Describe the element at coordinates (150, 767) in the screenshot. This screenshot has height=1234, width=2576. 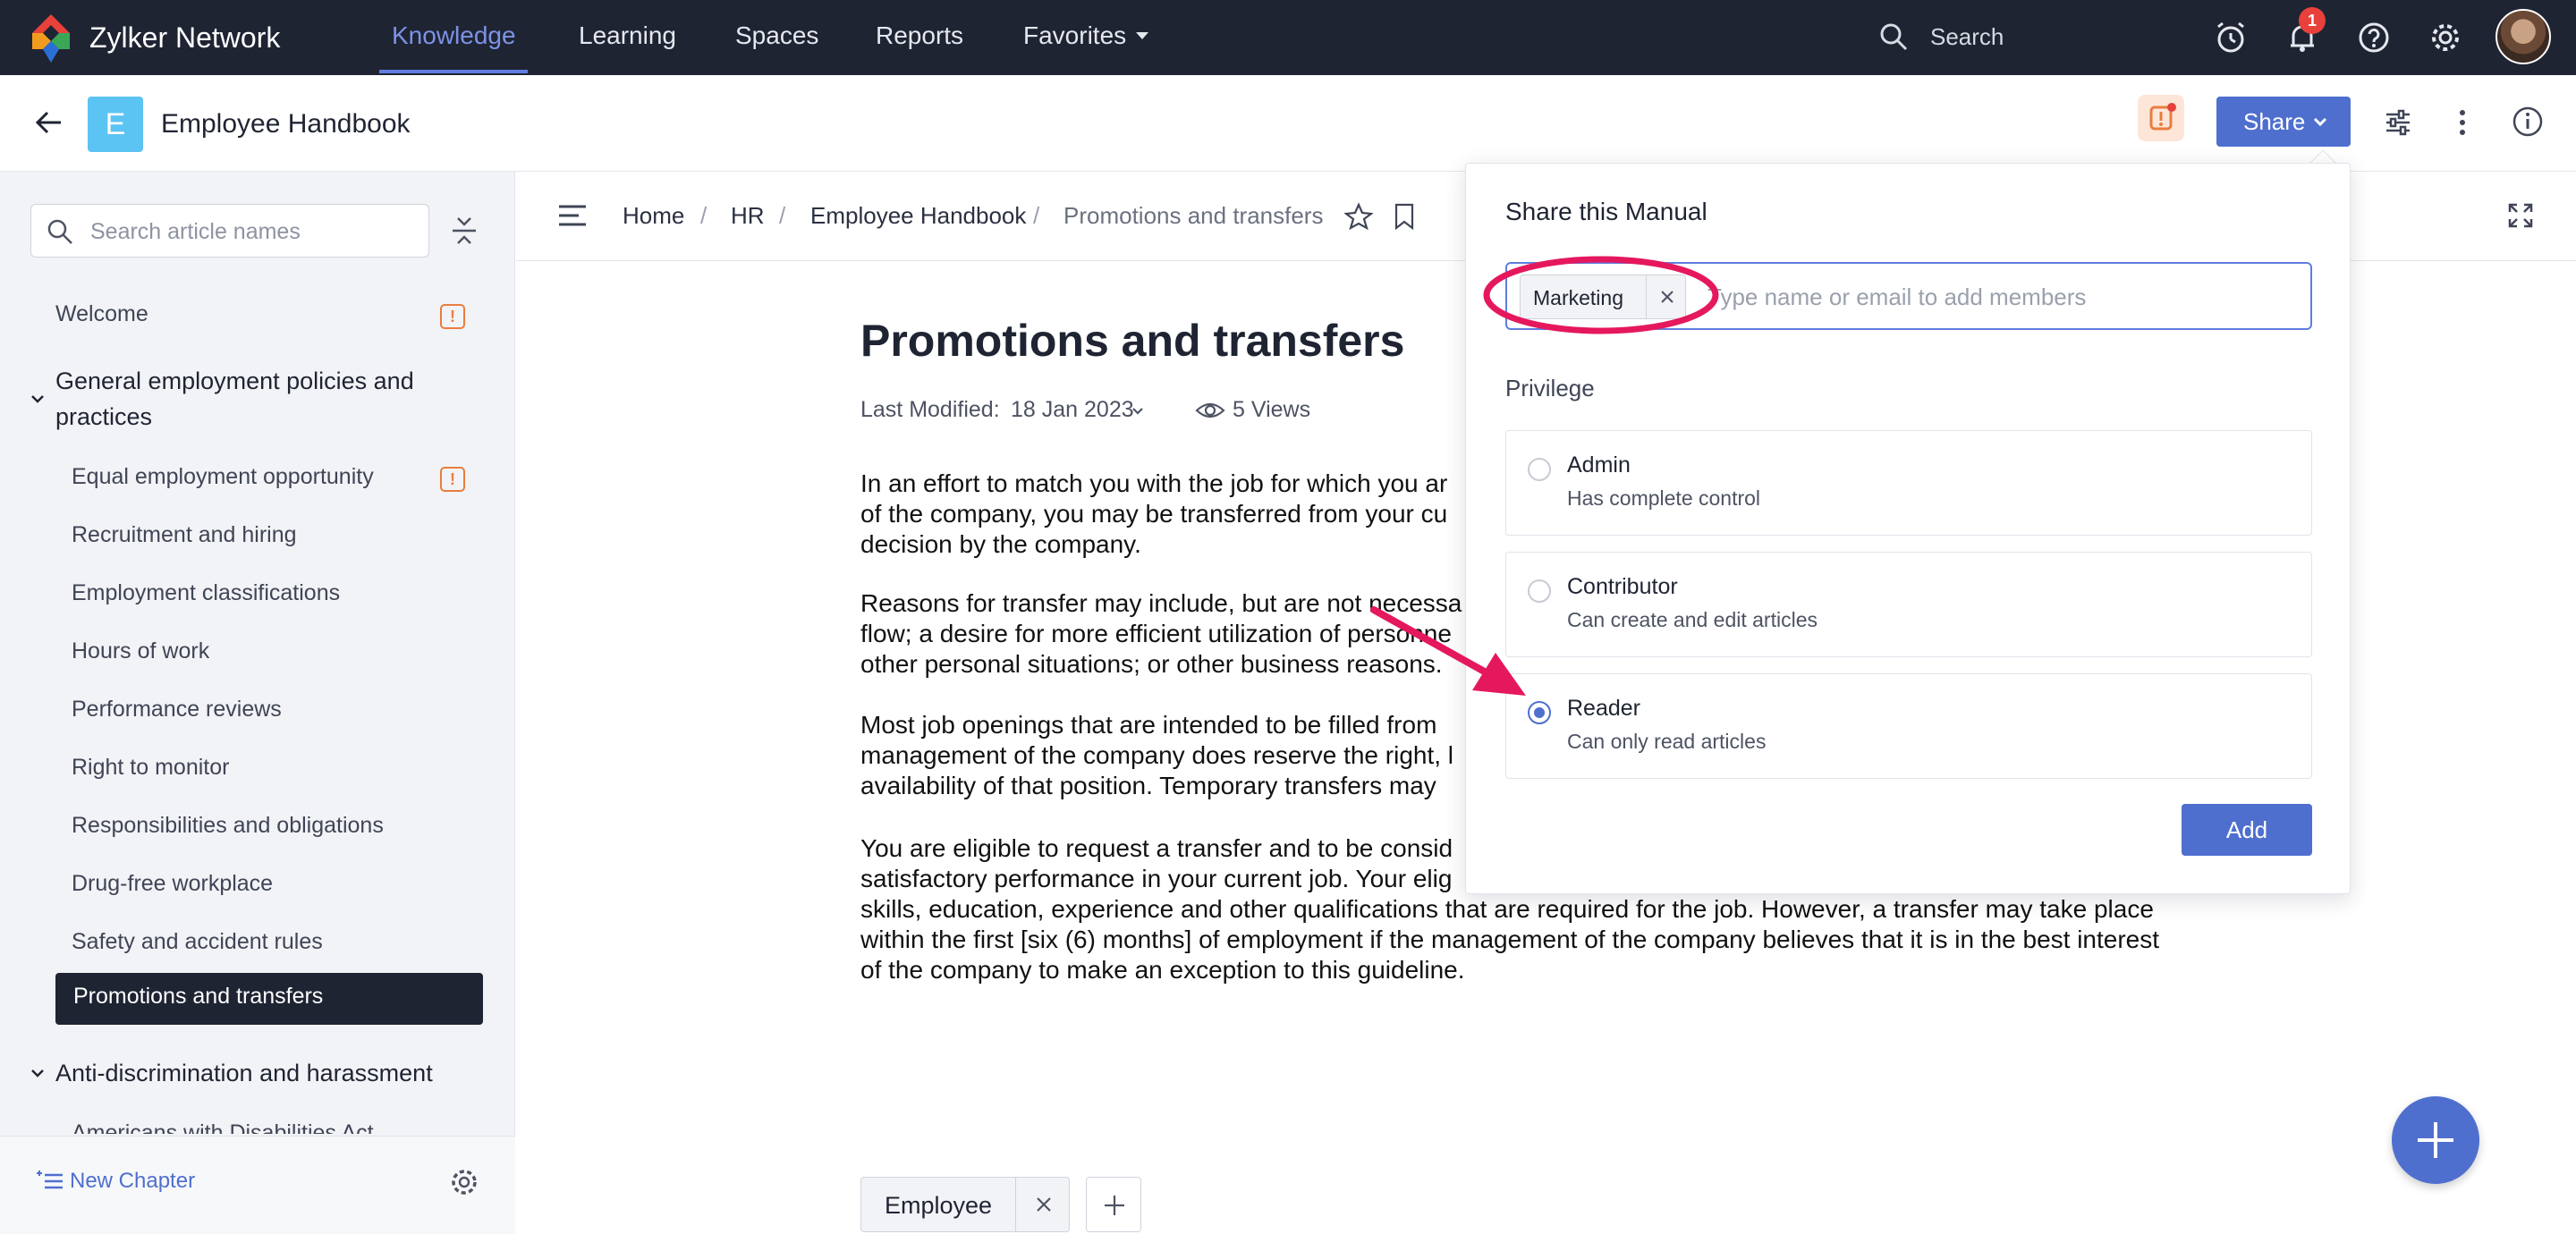
I see `sidebar-item-right-to-monitor: Right to monitor` at that location.